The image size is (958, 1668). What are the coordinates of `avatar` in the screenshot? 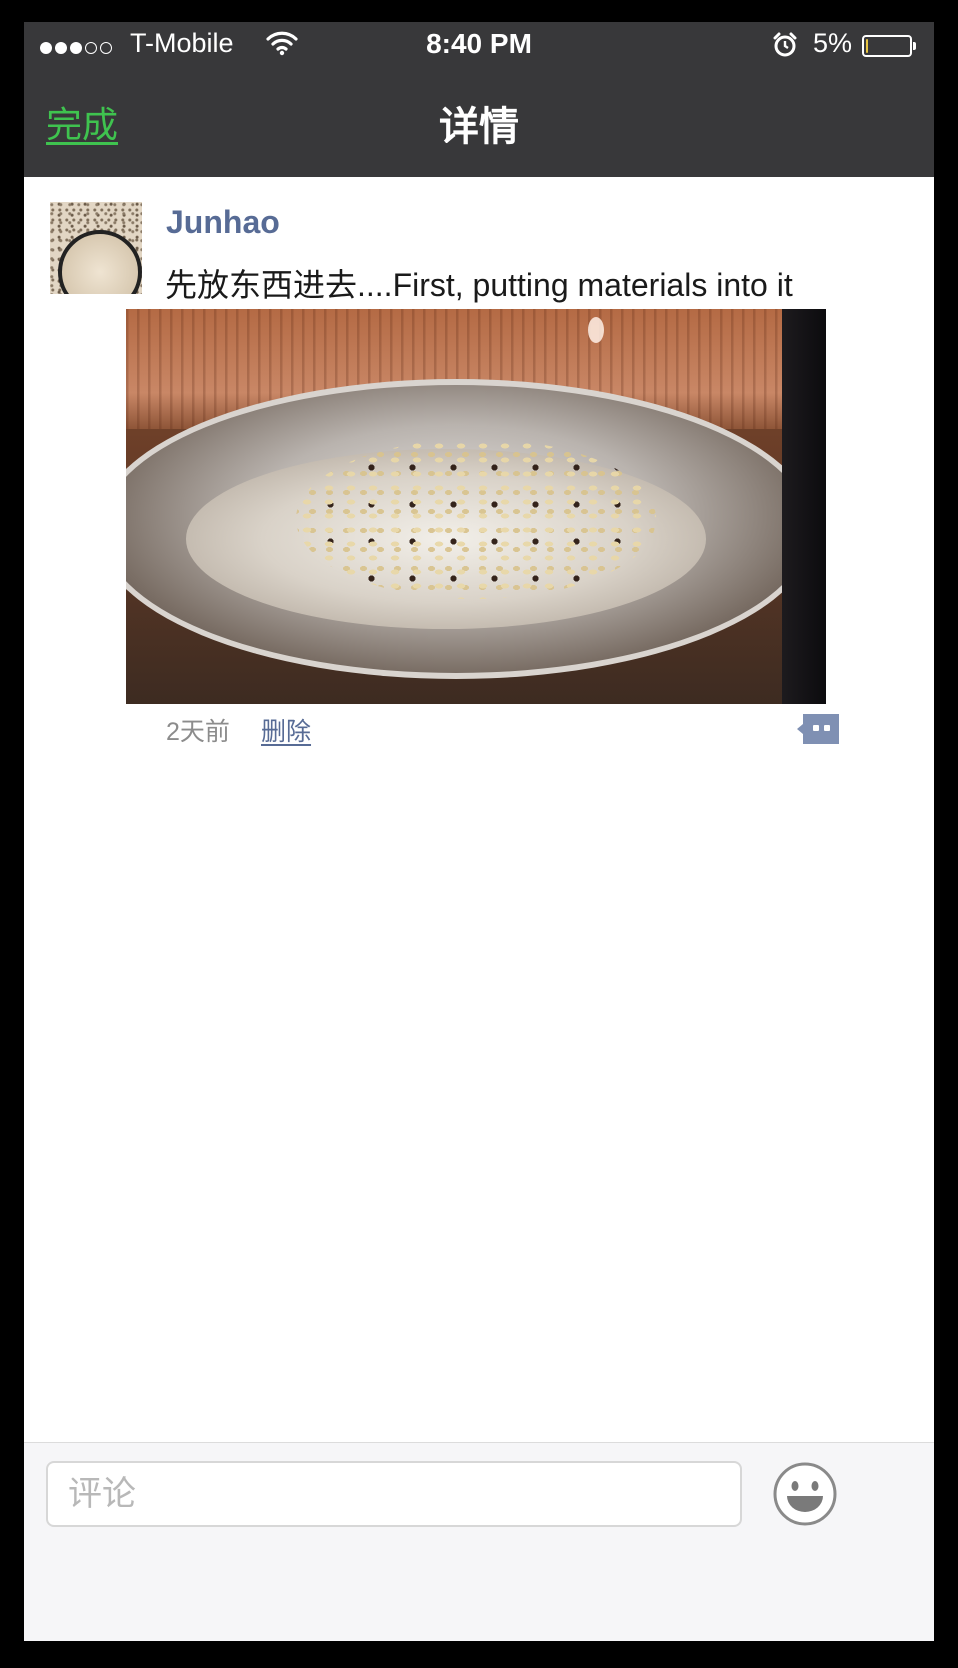 It's located at (96, 248).